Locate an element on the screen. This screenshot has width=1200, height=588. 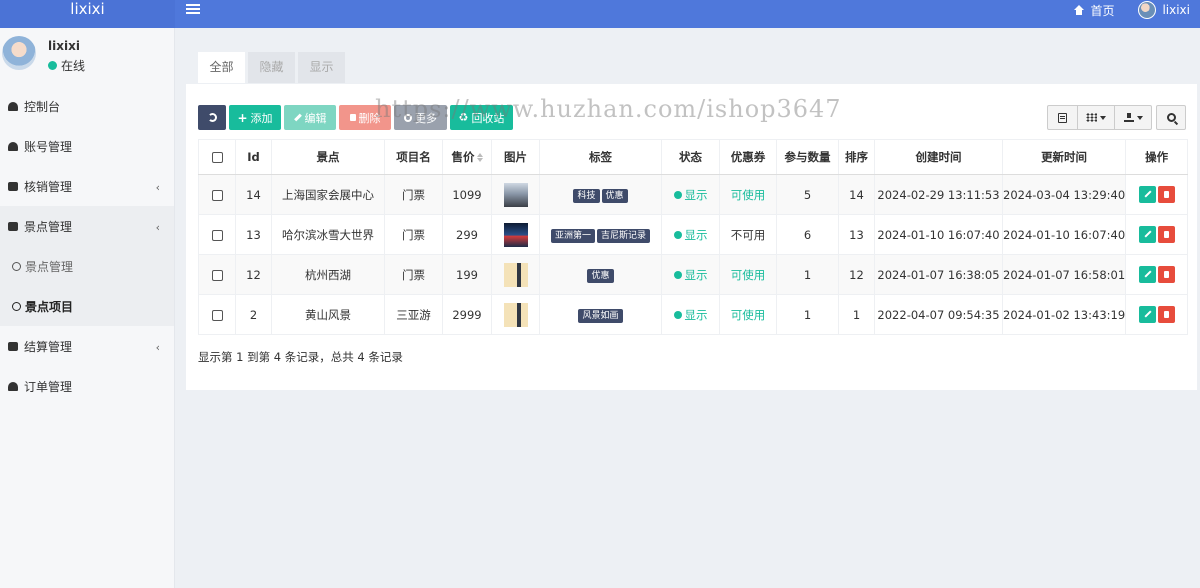
delete-button: 删除 is located at coordinates (365, 117).